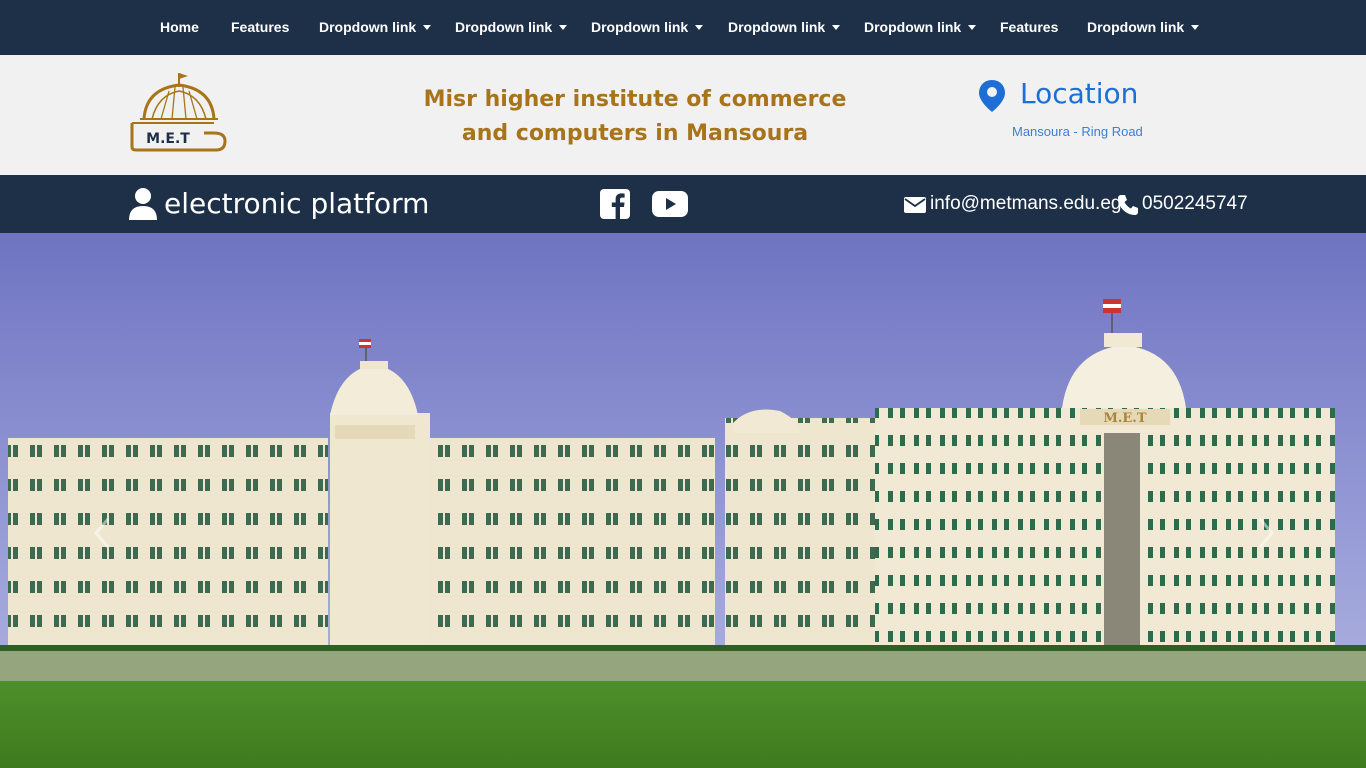 This screenshot has height=768, width=1366. I want to click on chevron-right-icon, so click(1265, 533).